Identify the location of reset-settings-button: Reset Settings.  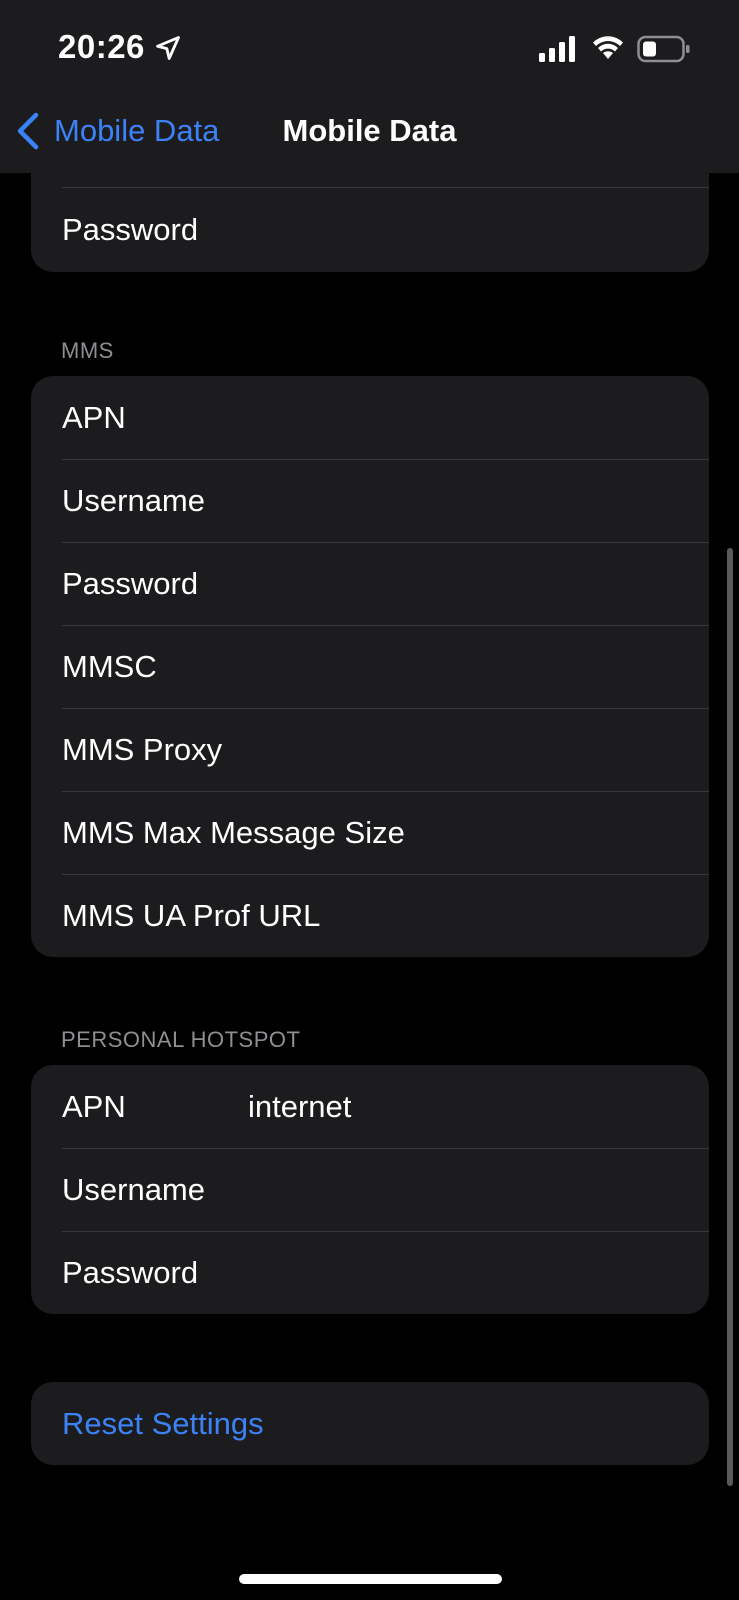
(370, 1423).